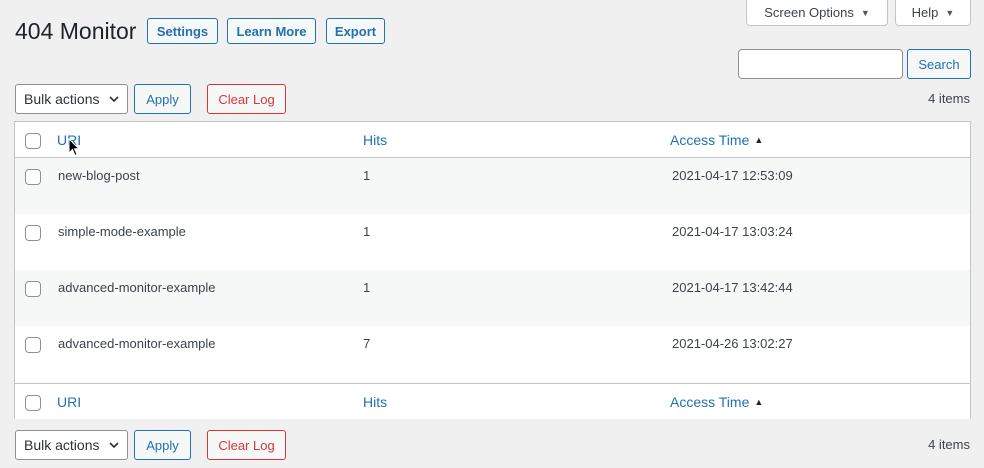  Describe the element at coordinates (33, 141) in the screenshot. I see `select-all-checkbox` at that location.